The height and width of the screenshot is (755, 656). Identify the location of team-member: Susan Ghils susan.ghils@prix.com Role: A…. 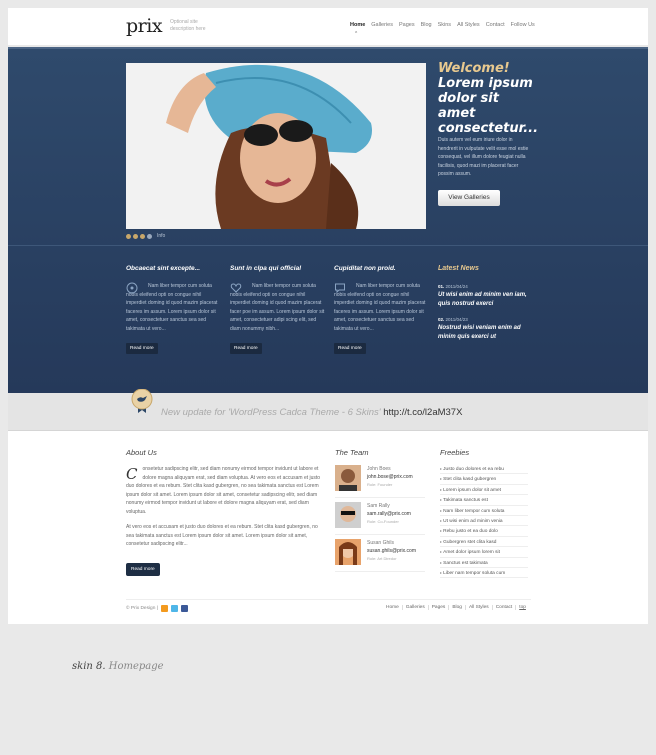
(380, 555).